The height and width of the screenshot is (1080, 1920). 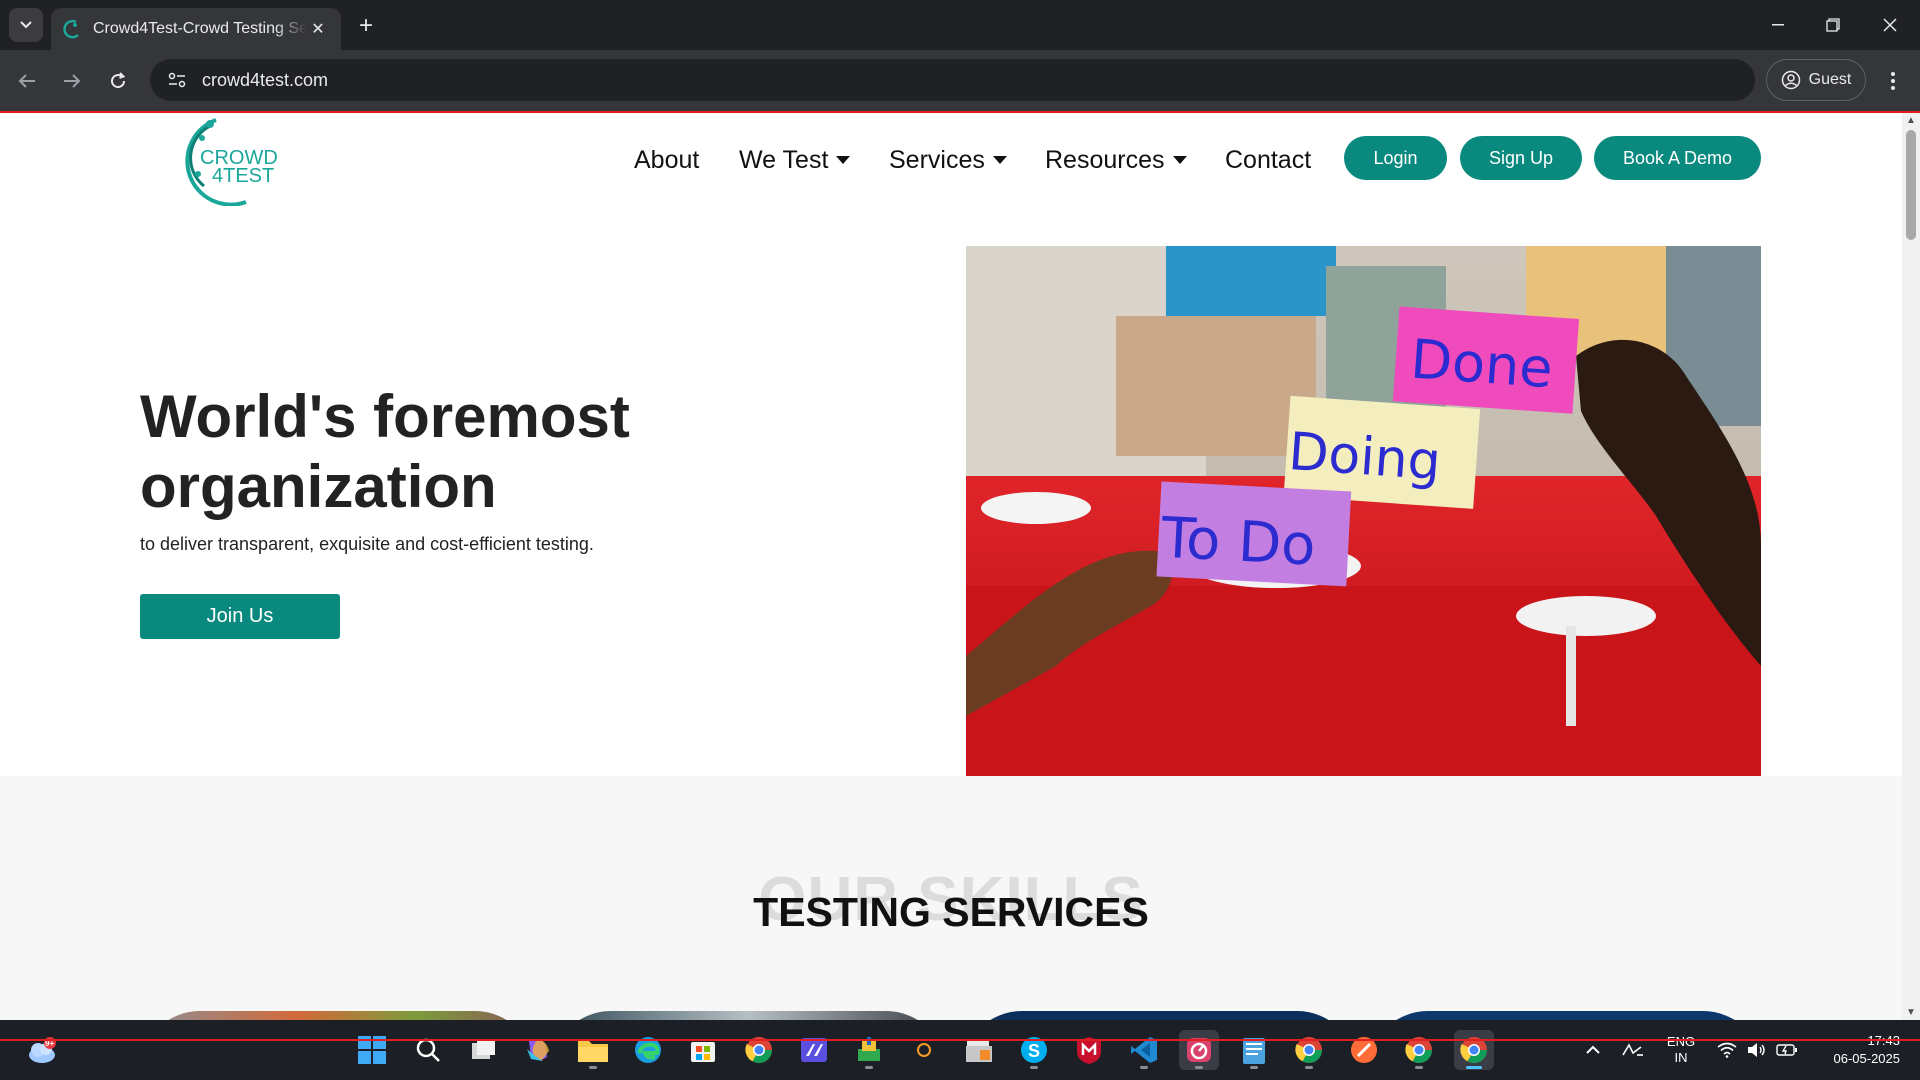 What do you see at coordinates (1858, 1050) in the screenshot?
I see `clock: 17:43 06-05-2025` at bounding box center [1858, 1050].